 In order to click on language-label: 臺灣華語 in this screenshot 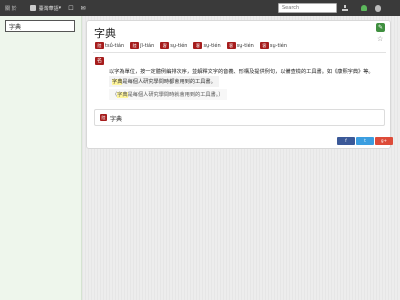, I will do `click(48, 8)`.